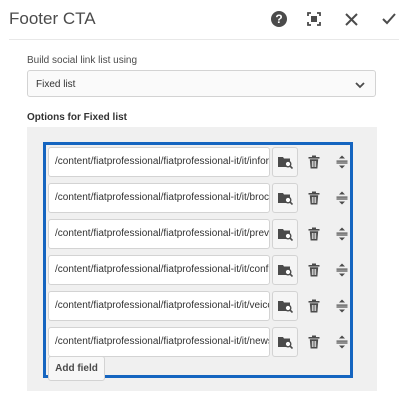  Describe the element at coordinates (351, 19) in the screenshot. I see `close-icon` at that location.